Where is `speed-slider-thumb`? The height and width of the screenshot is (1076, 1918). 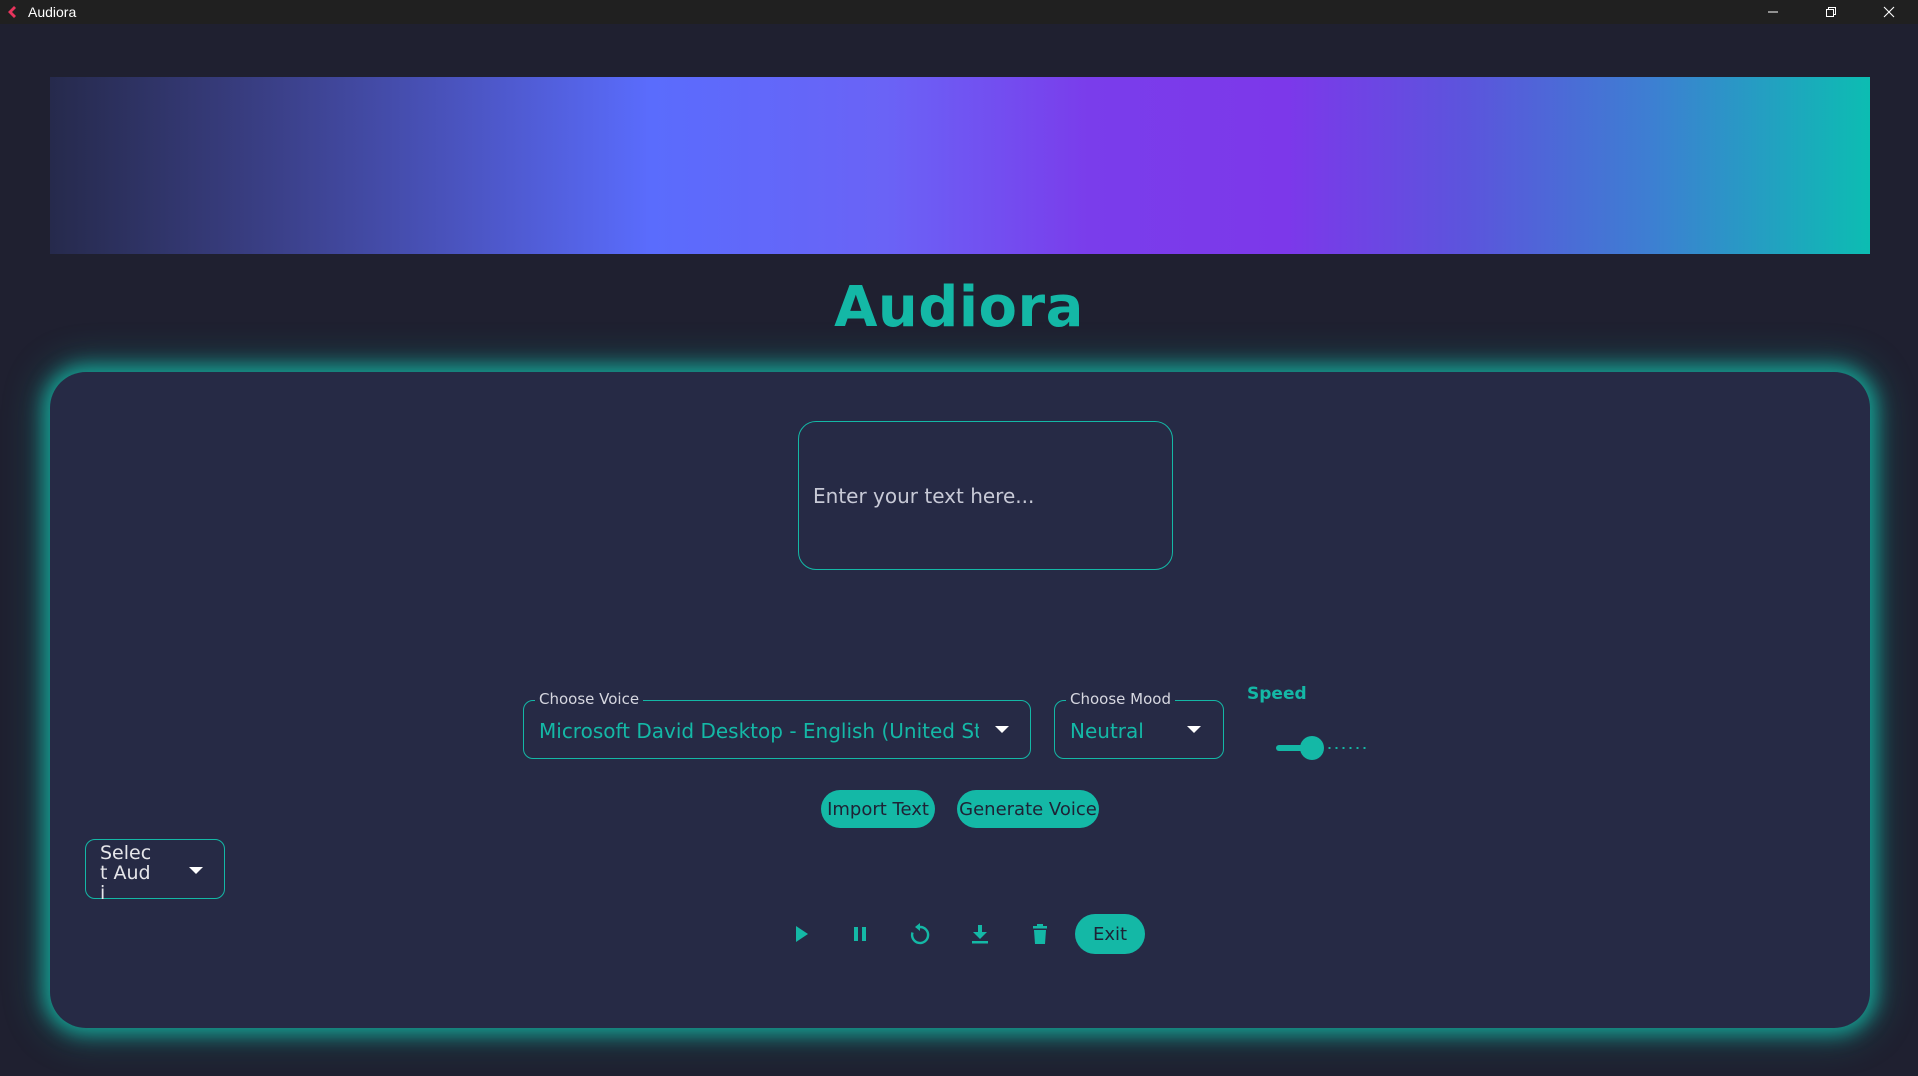
speed-slider-thumb is located at coordinates (1312, 748).